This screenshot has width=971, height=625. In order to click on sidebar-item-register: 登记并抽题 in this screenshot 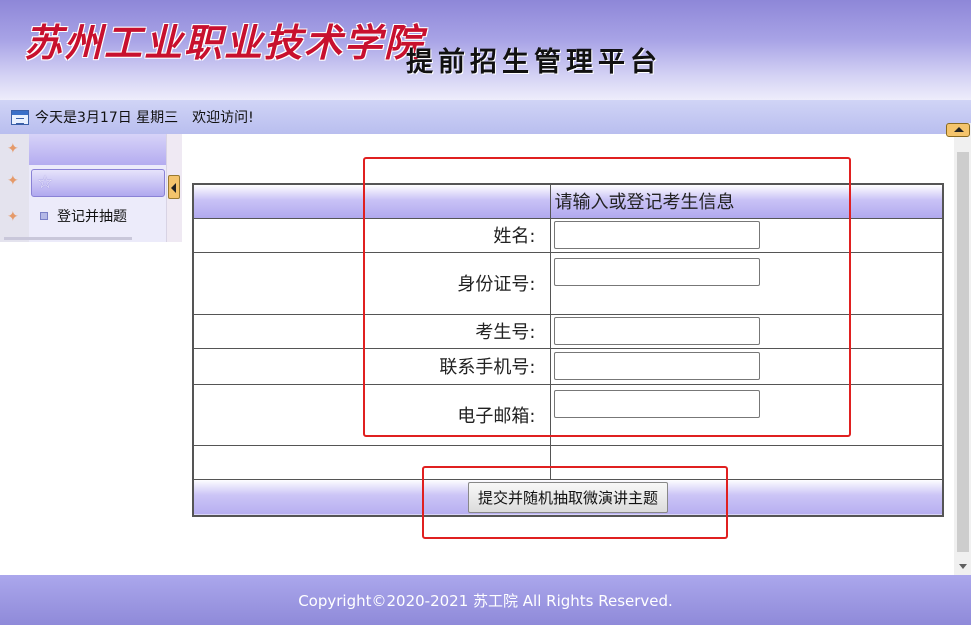, I will do `click(83, 216)`.